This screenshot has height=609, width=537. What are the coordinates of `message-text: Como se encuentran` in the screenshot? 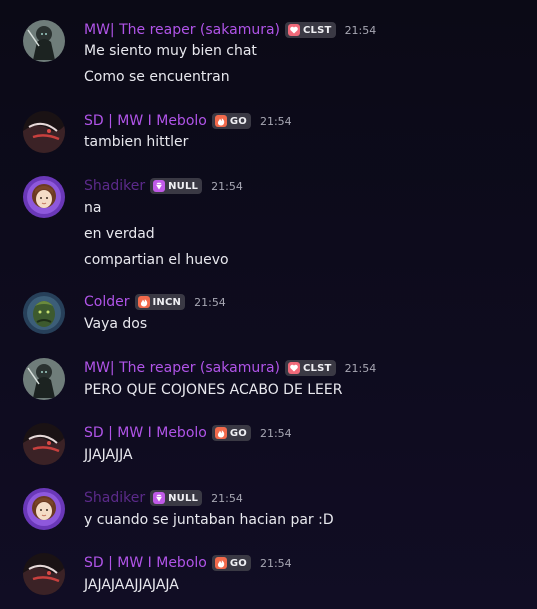 It's located at (157, 77).